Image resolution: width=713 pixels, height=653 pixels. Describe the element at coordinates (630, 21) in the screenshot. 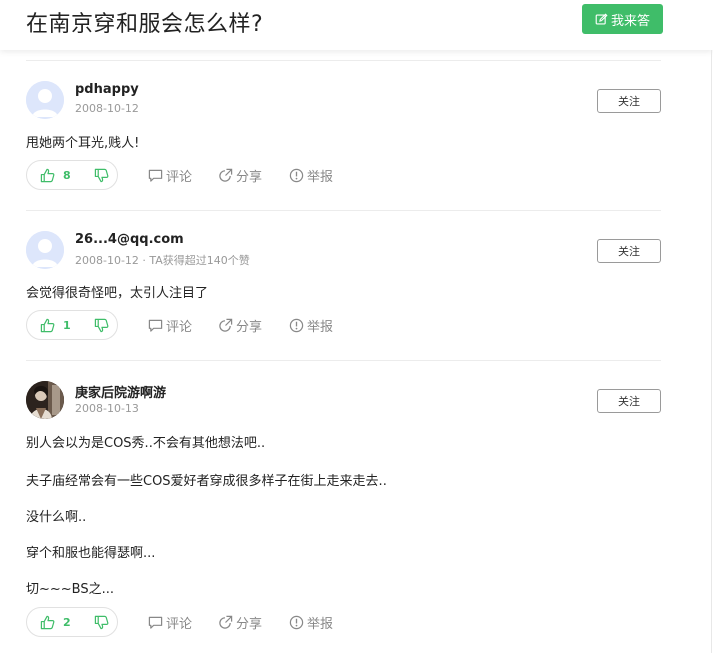

I see `answer-button-label: 我来答` at that location.